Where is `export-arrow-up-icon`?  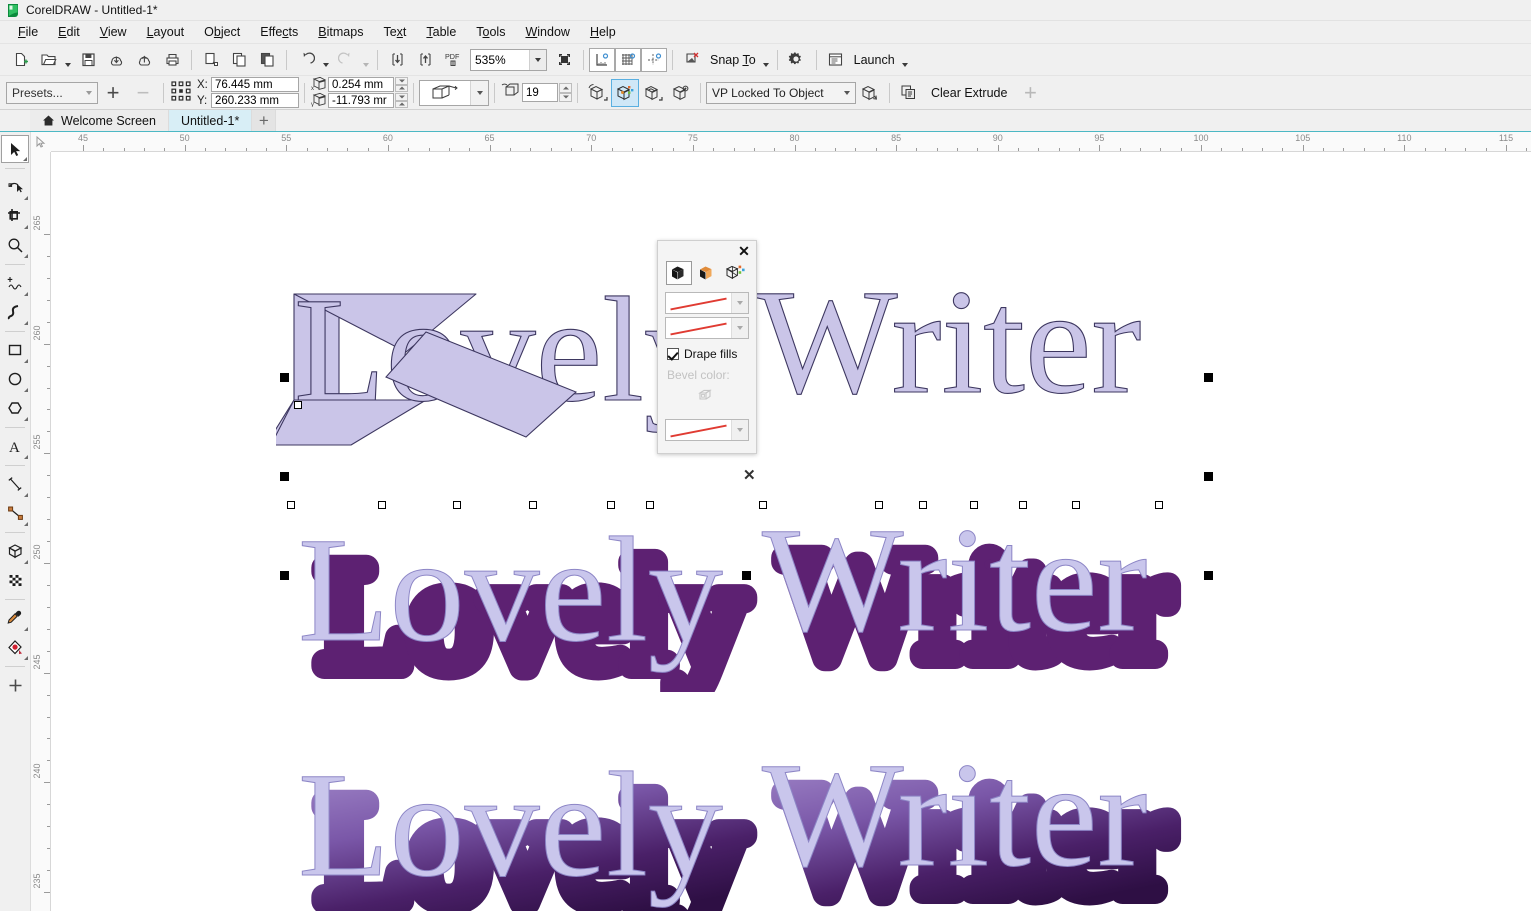
export-arrow-up-icon is located at coordinates (425, 60).